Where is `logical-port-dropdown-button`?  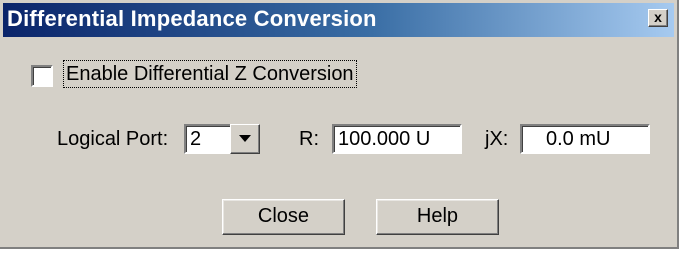
logical-port-dropdown-button is located at coordinates (245, 139).